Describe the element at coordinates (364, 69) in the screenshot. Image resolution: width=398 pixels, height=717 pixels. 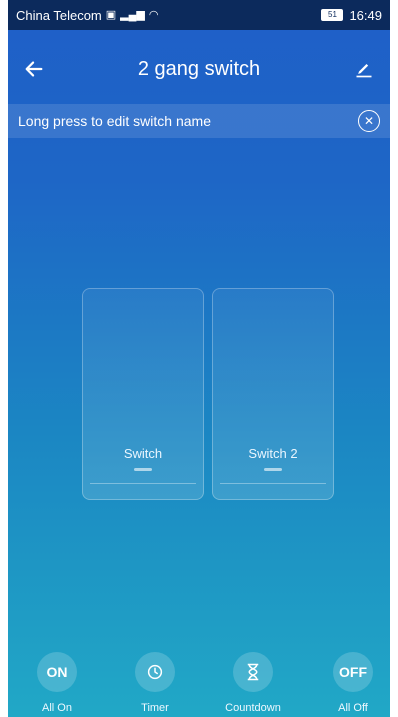
I see `edit-pencil-icon` at that location.